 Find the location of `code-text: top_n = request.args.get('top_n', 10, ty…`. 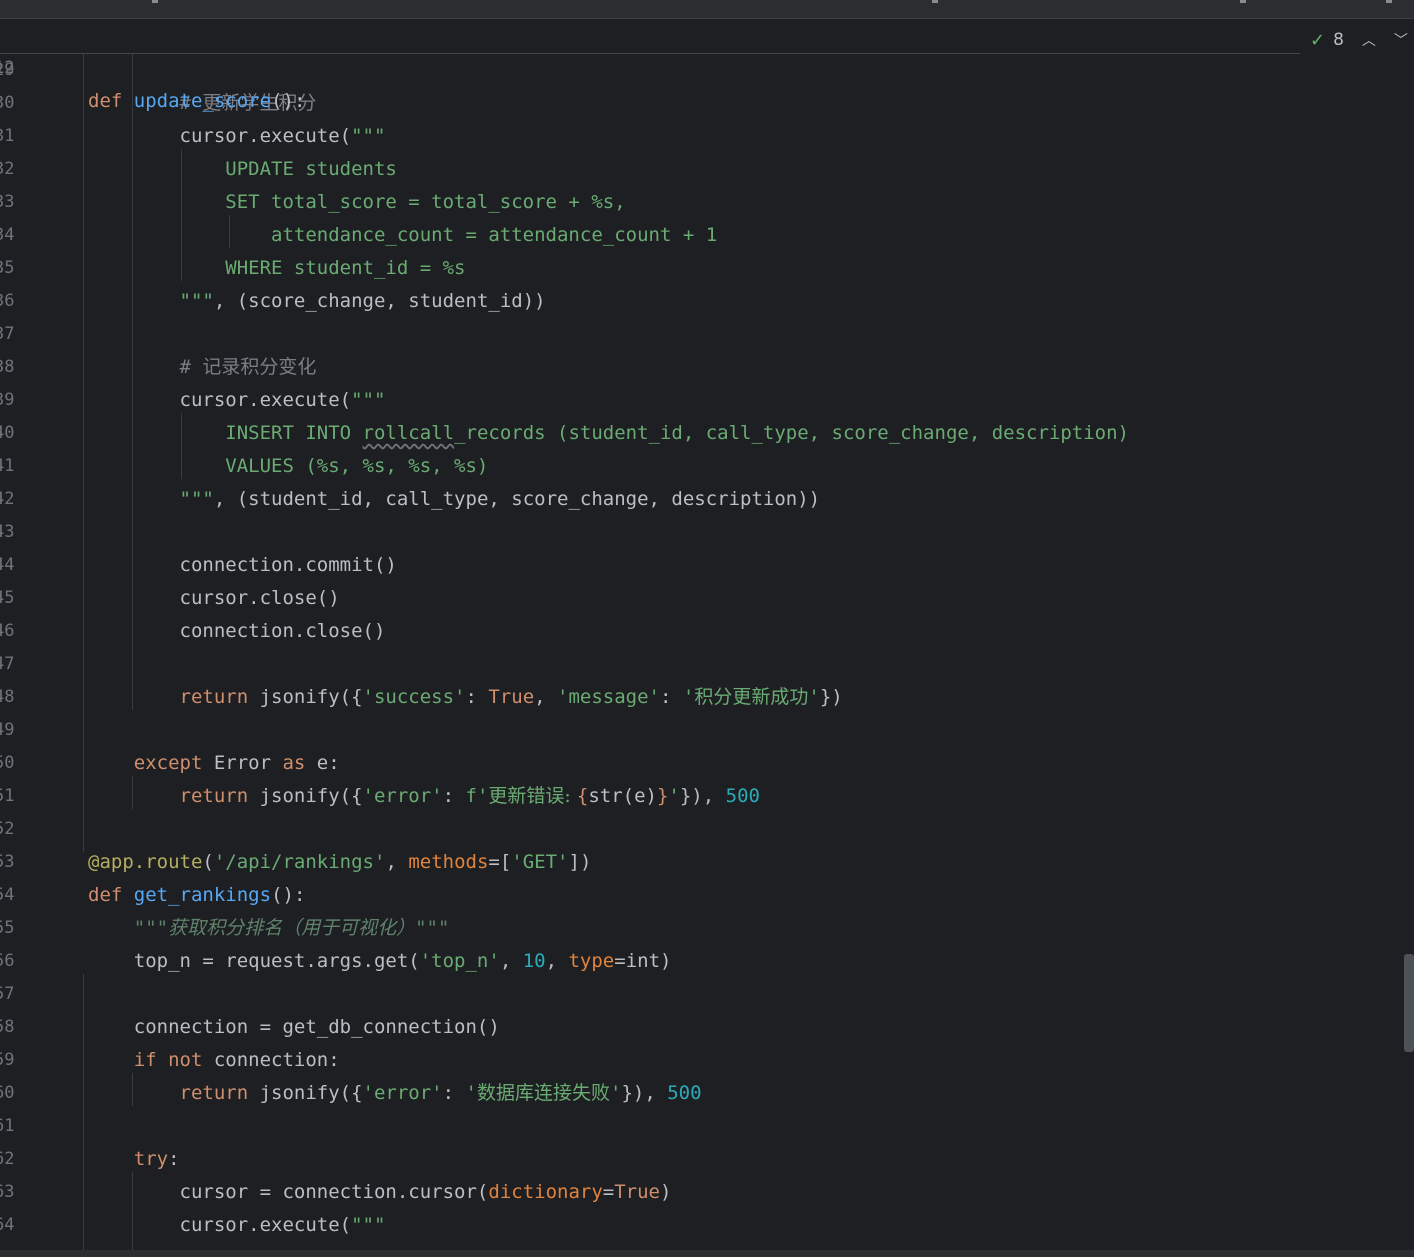

code-text: top_n = request.args.get('top_n', 10, ty… is located at coordinates (380, 961).